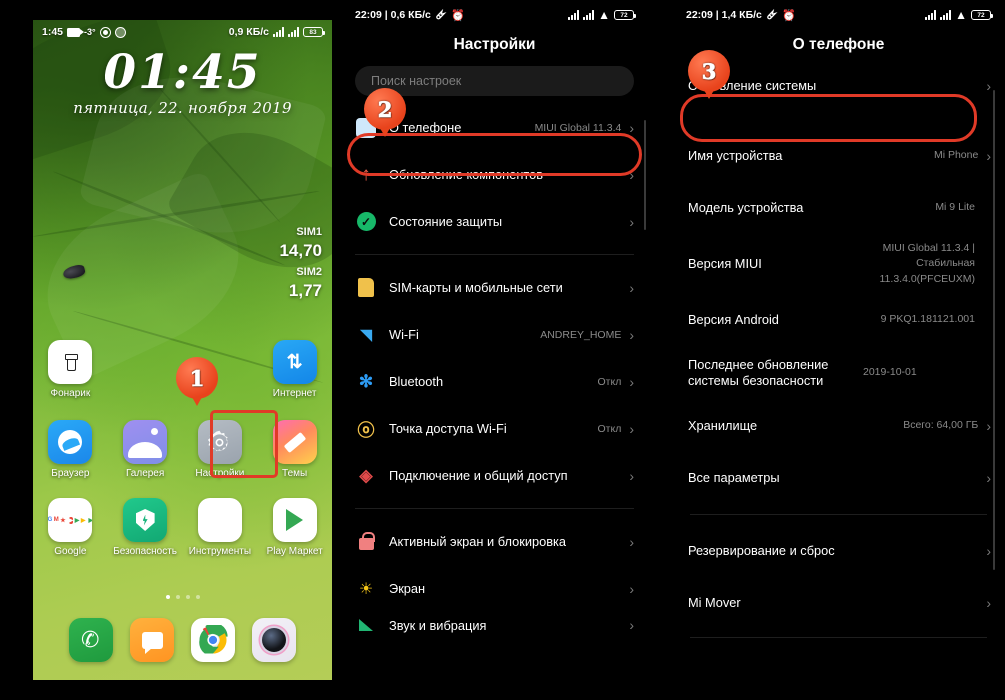 Image resolution: width=1005 pixels, height=700 pixels. I want to click on app-browser: Браузер, so click(70, 449).